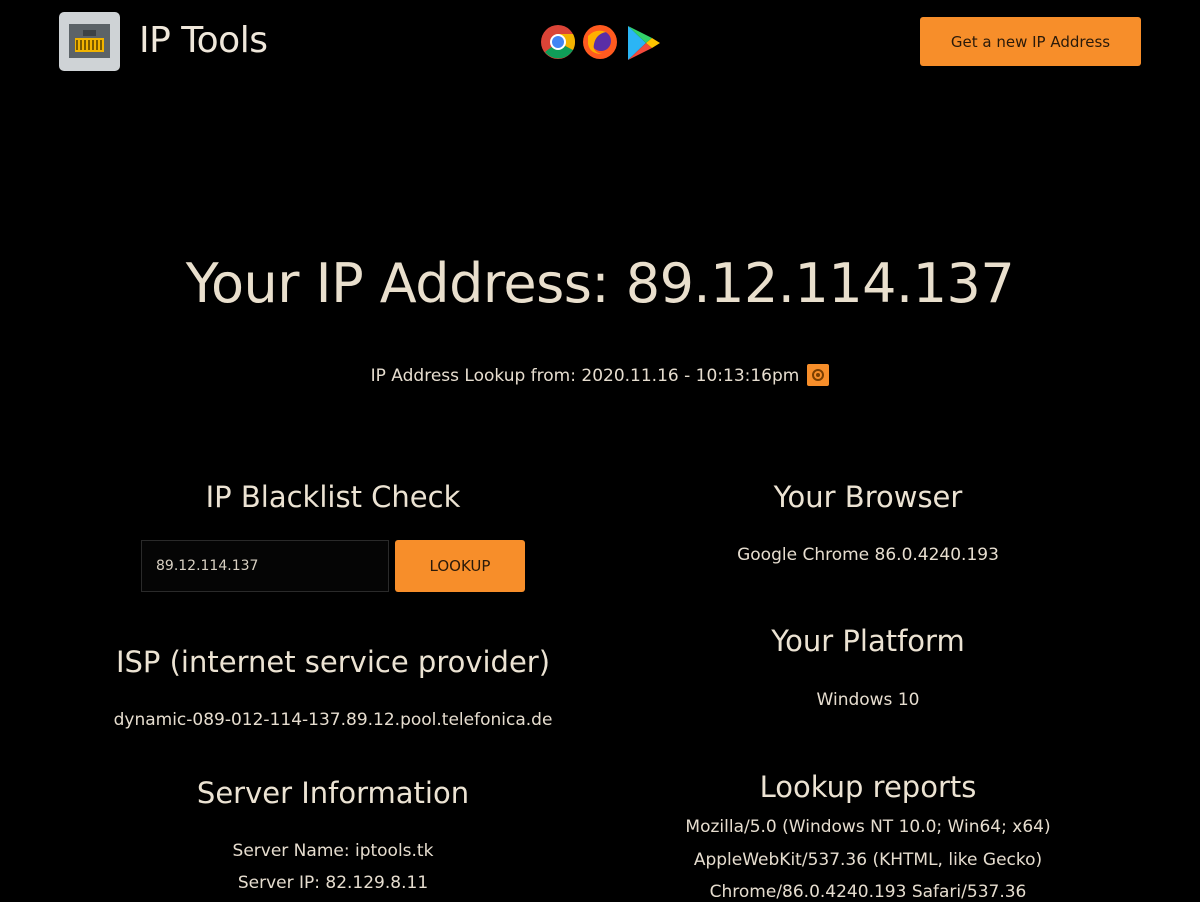 This screenshot has height=902, width=1200. Describe the element at coordinates (333, 883) in the screenshot. I see `server-ip: Server IP: 82.129.8.11` at that location.